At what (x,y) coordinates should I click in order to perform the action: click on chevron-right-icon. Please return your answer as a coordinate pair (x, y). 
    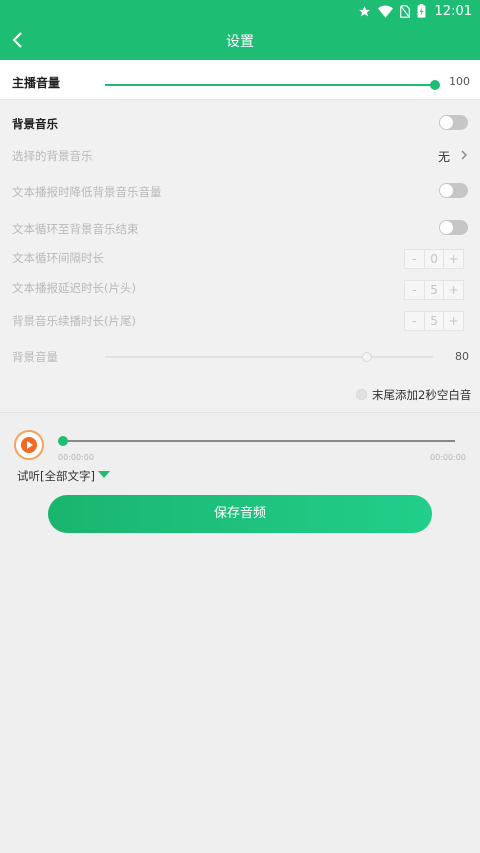
    Looking at the image, I should click on (464, 155).